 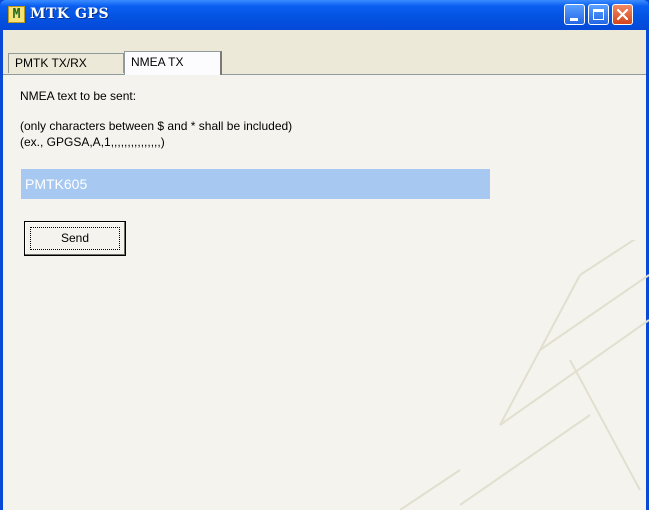 What do you see at coordinates (78, 96) in the screenshot?
I see `nmea-text-label: NMEA text to be sent:` at bounding box center [78, 96].